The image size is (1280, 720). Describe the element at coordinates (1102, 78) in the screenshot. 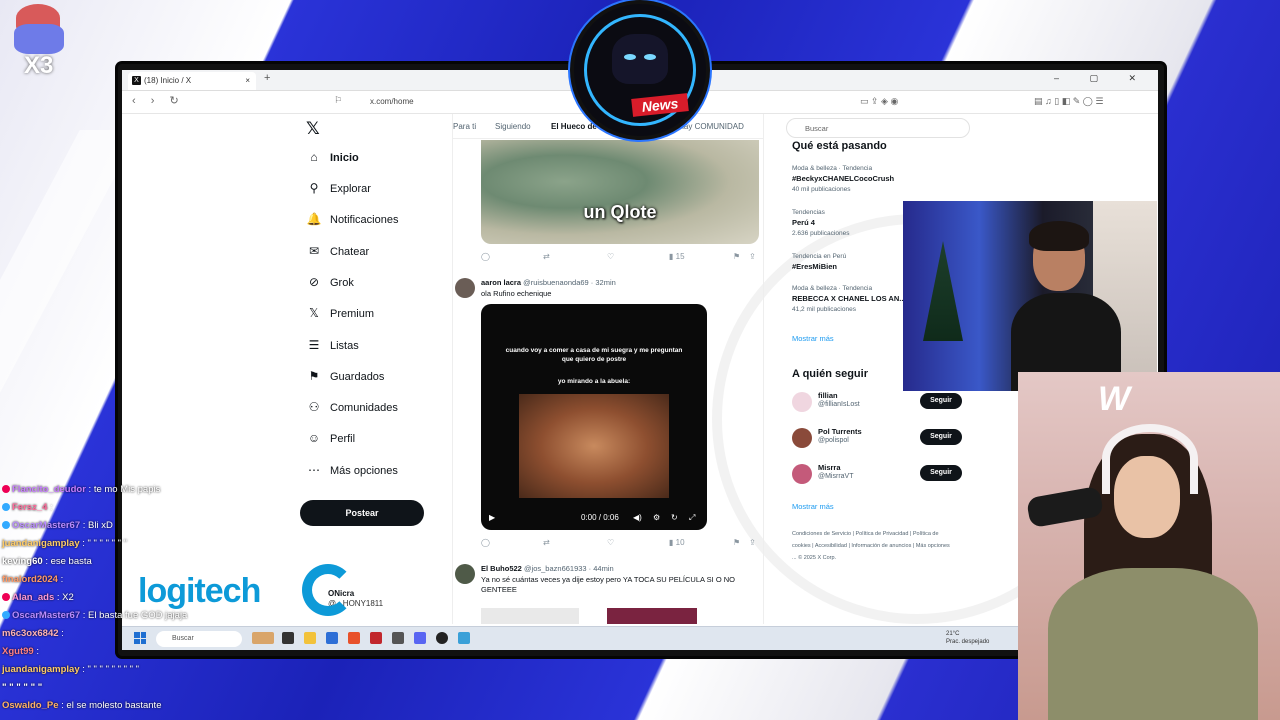

I see `window-controls: – ▢ ✕` at that location.